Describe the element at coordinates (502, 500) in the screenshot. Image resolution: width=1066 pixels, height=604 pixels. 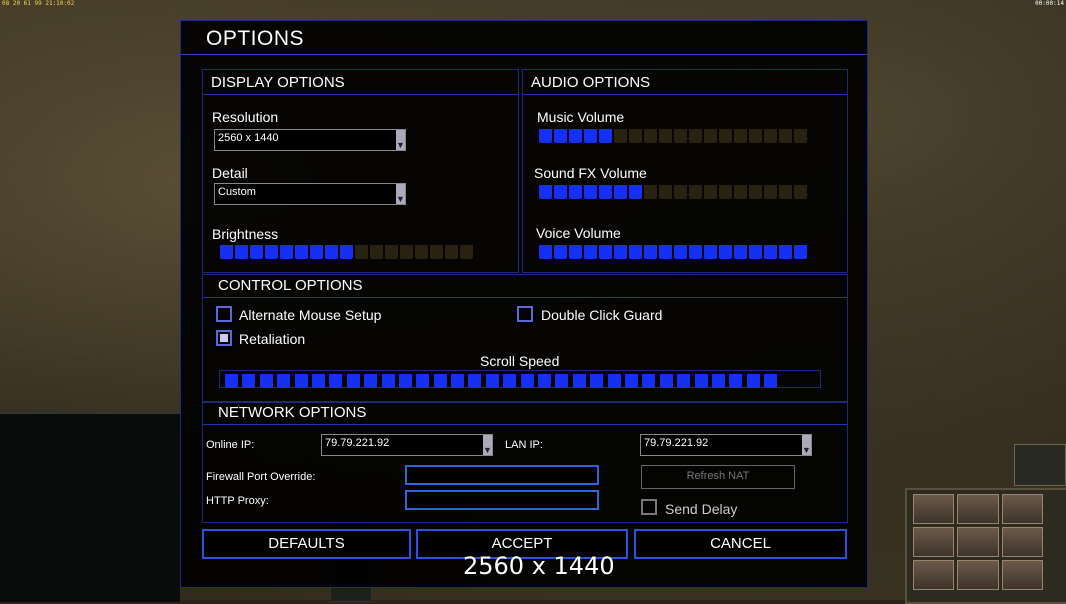
I see `http-proxy-input` at that location.